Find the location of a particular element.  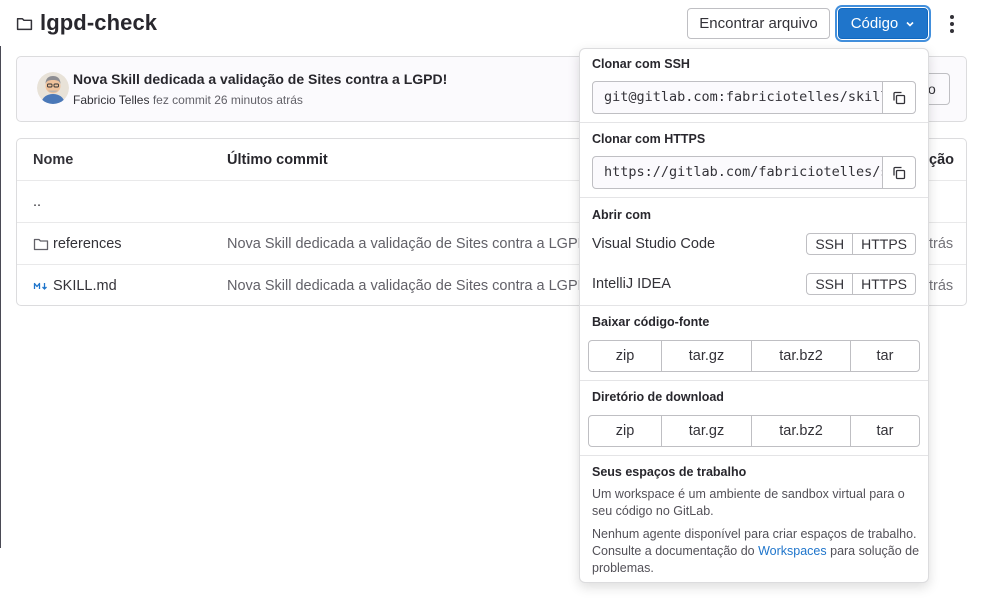

left-rule is located at coordinates (0, 297).